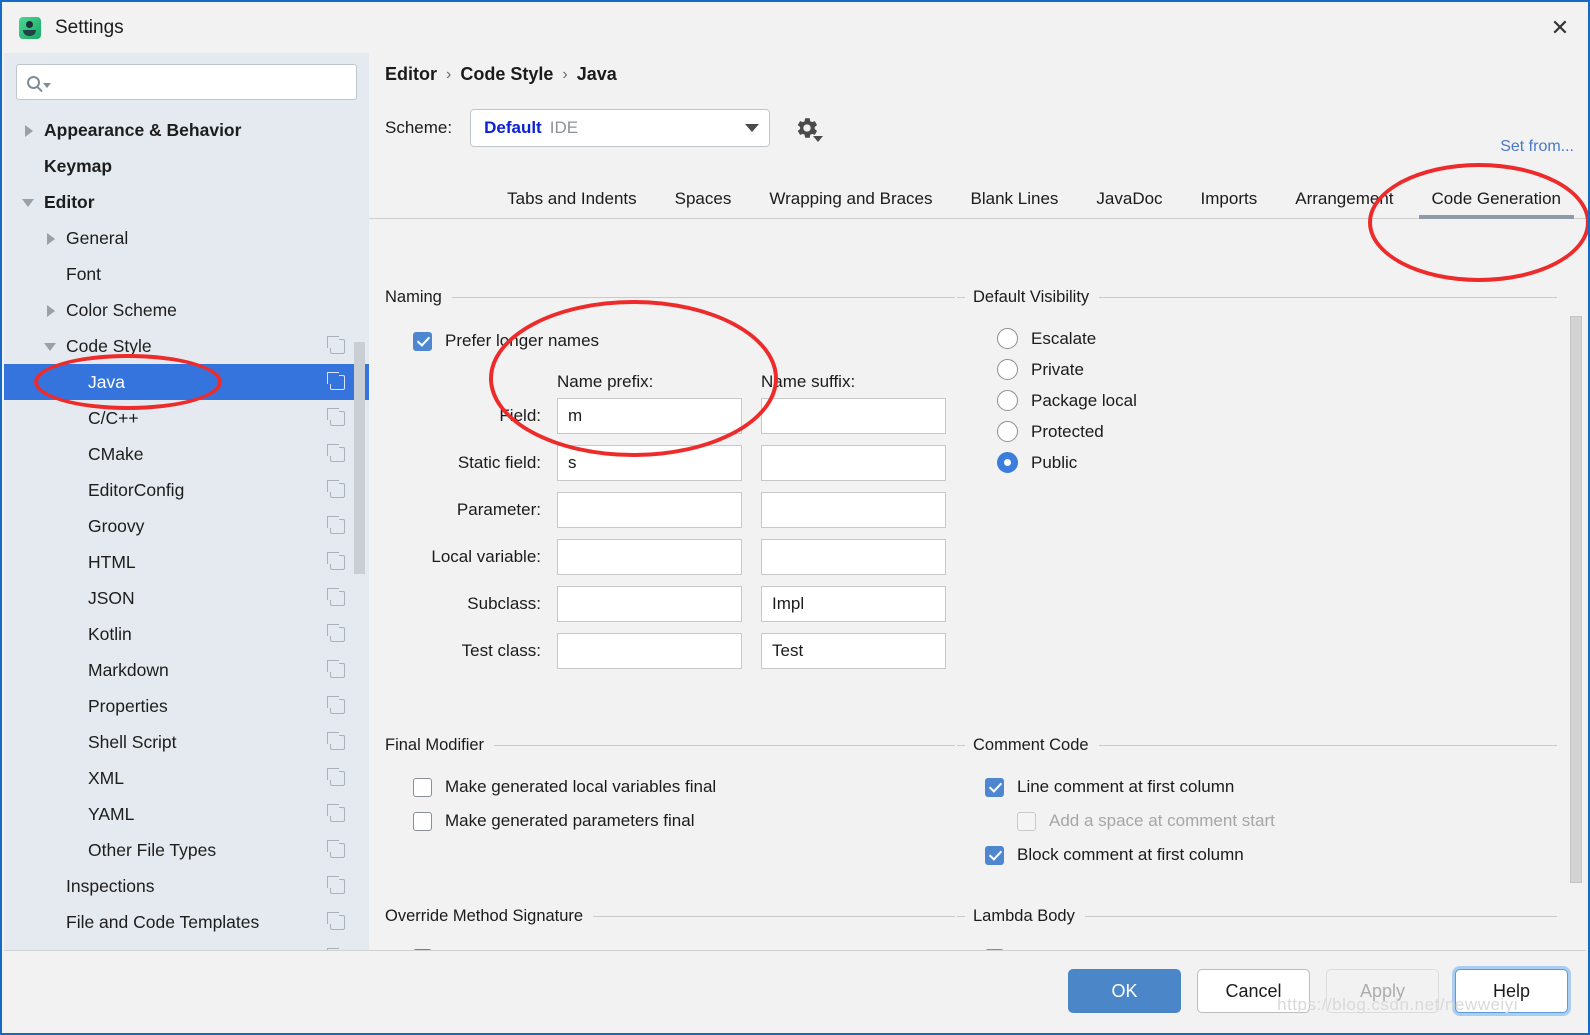 The image size is (1590, 1035). What do you see at coordinates (1124, 991) in the screenshot?
I see `ok-button: OK` at bounding box center [1124, 991].